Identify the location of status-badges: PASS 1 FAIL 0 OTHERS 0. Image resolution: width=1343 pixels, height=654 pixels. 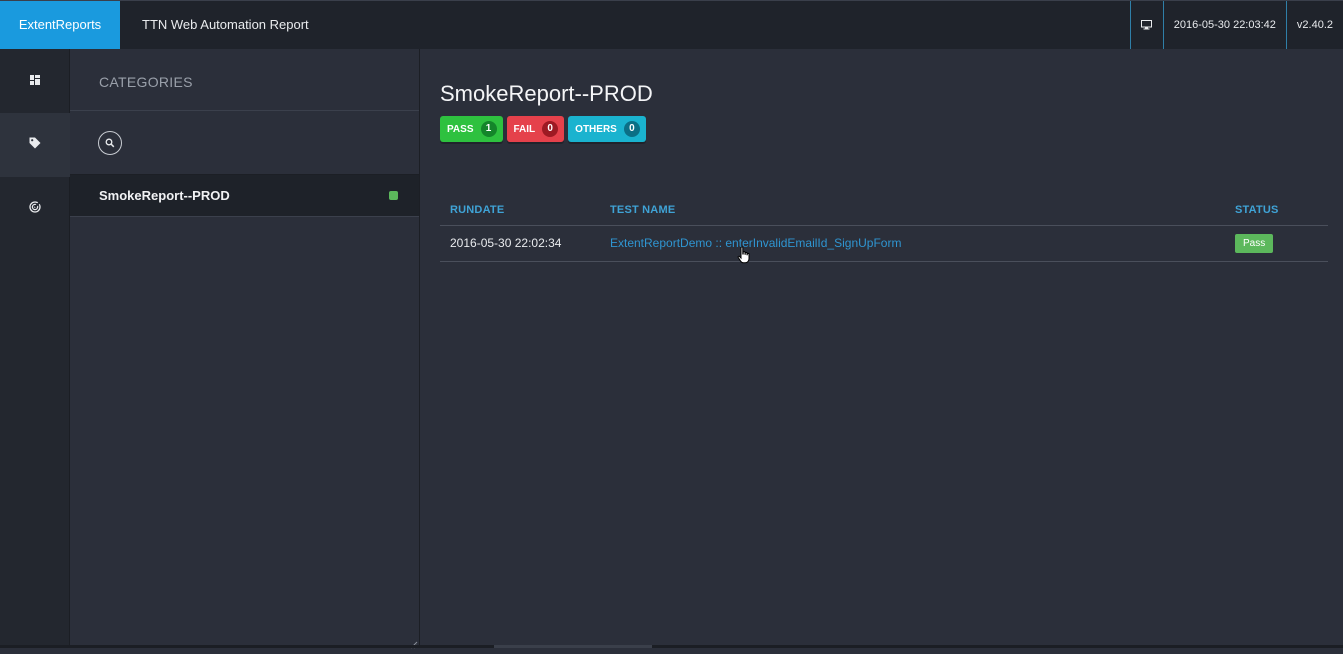
(543, 129).